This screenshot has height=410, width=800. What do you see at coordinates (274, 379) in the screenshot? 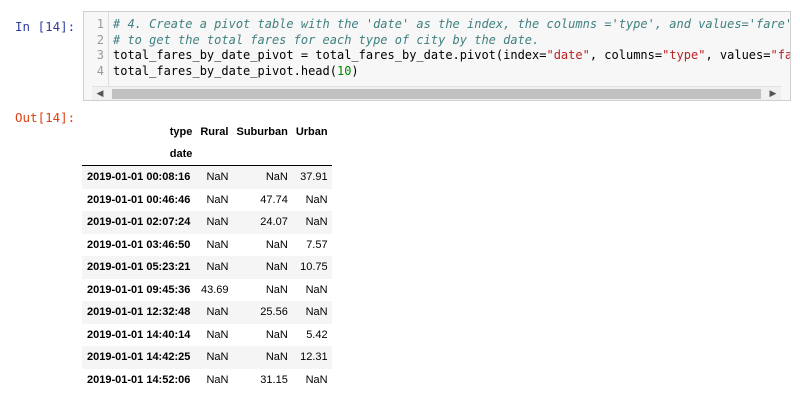
I see `table-cell: 31.15` at bounding box center [274, 379].